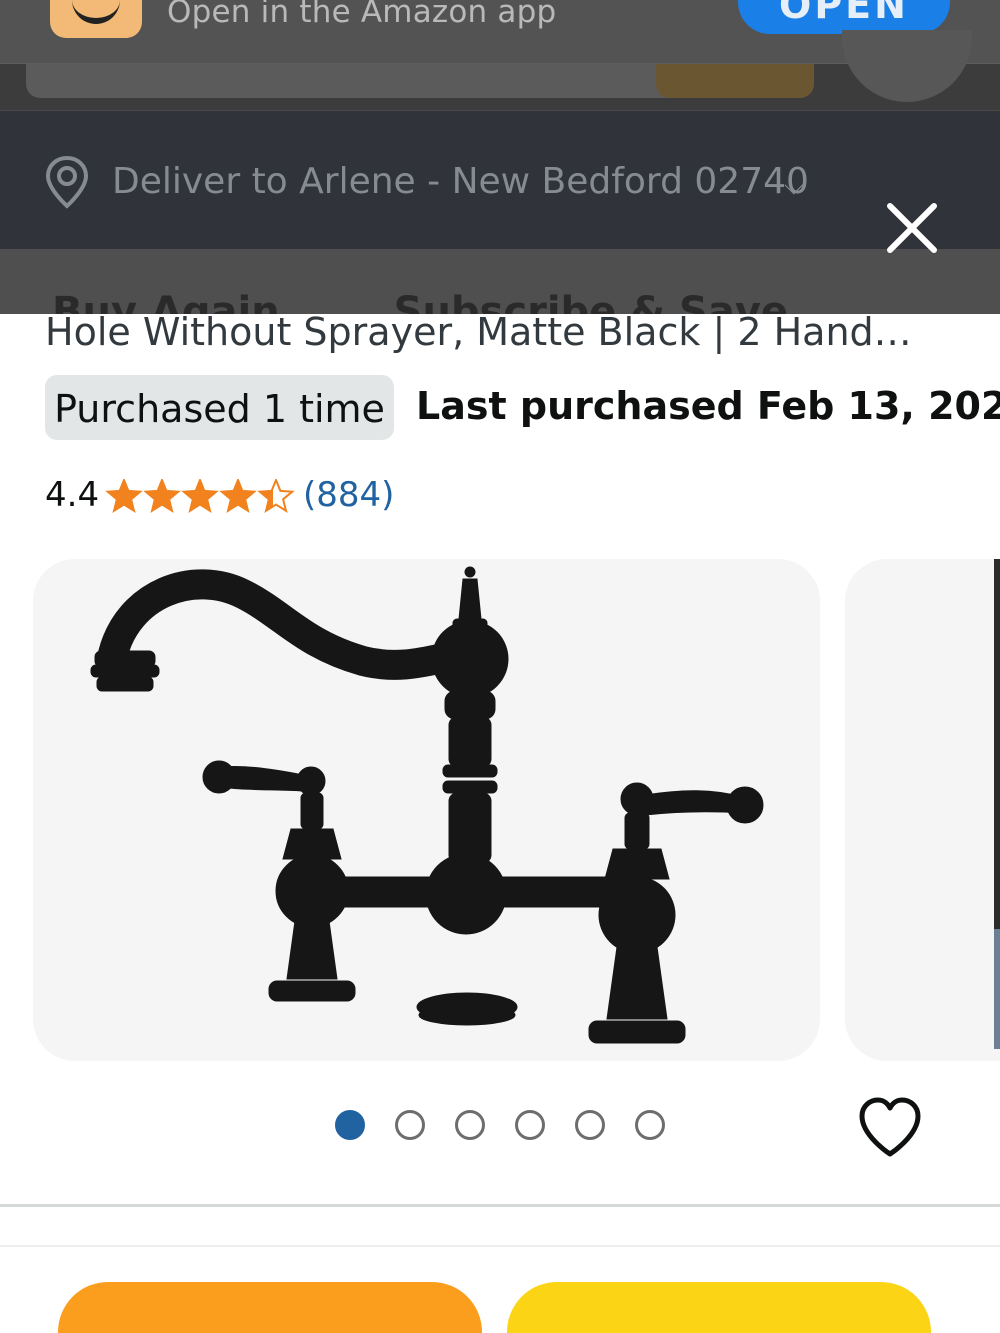  Describe the element at coordinates (500, 87) in the screenshot. I see `search-row` at that location.